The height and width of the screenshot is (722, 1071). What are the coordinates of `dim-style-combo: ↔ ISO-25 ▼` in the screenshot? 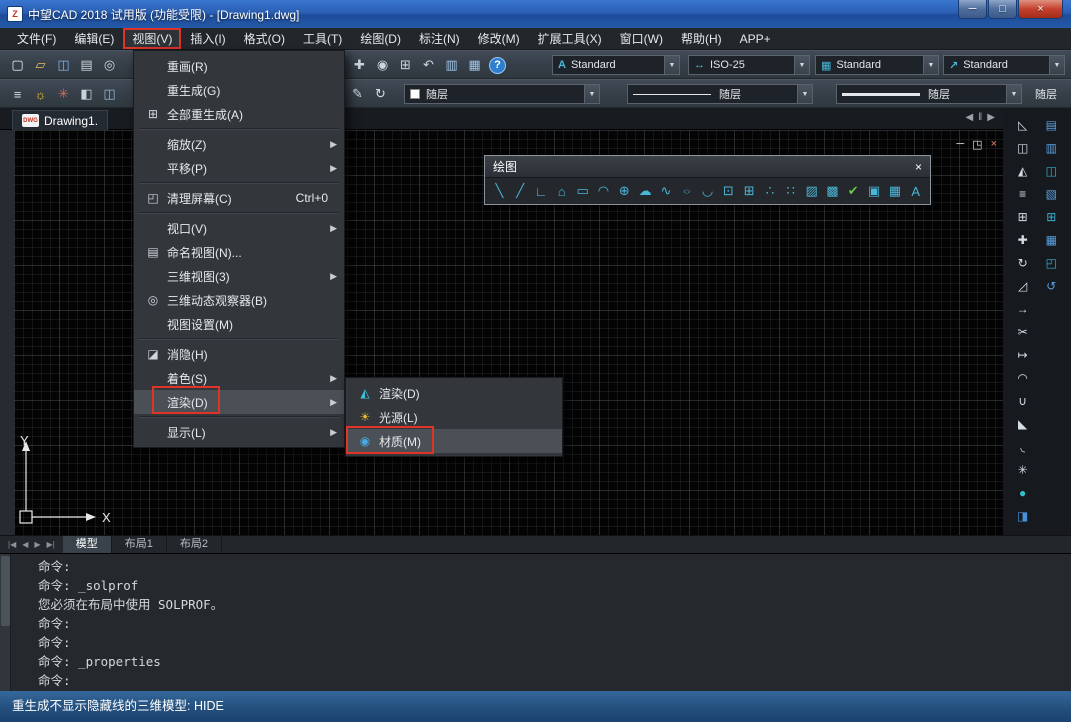 It's located at (749, 65).